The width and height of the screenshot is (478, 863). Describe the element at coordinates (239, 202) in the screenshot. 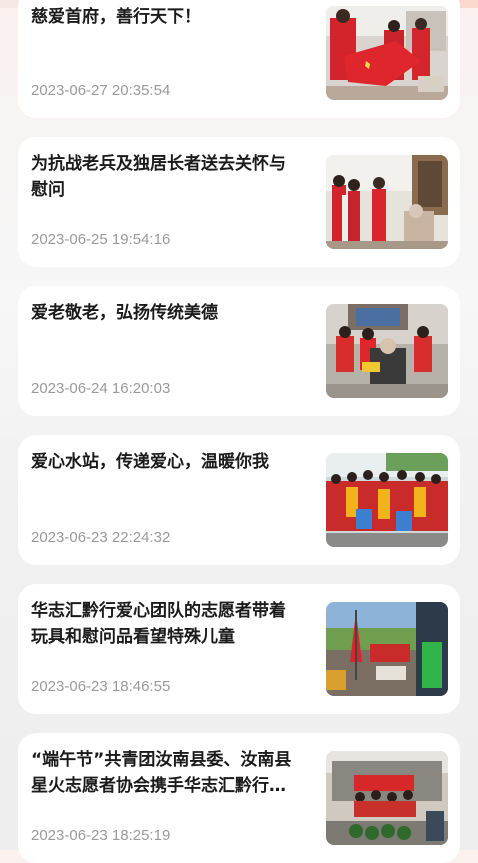

I see `article-card: 为抗战老兵及独居长者送去关怀与慰问 2023-06-25 19:54:16` at that location.